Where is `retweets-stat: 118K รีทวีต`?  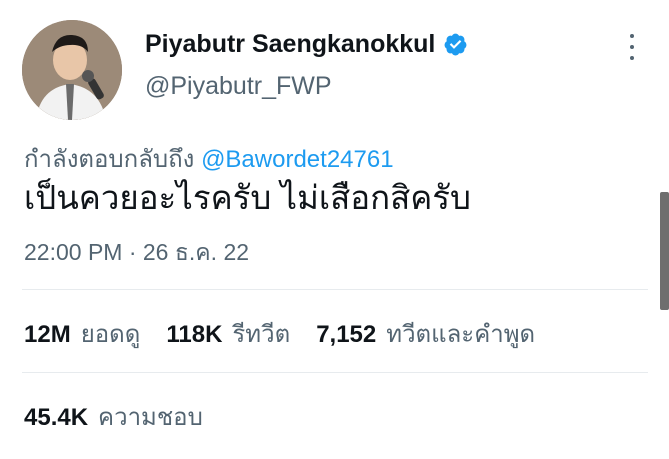 retweets-stat: 118K รีทวีต is located at coordinates (228, 333).